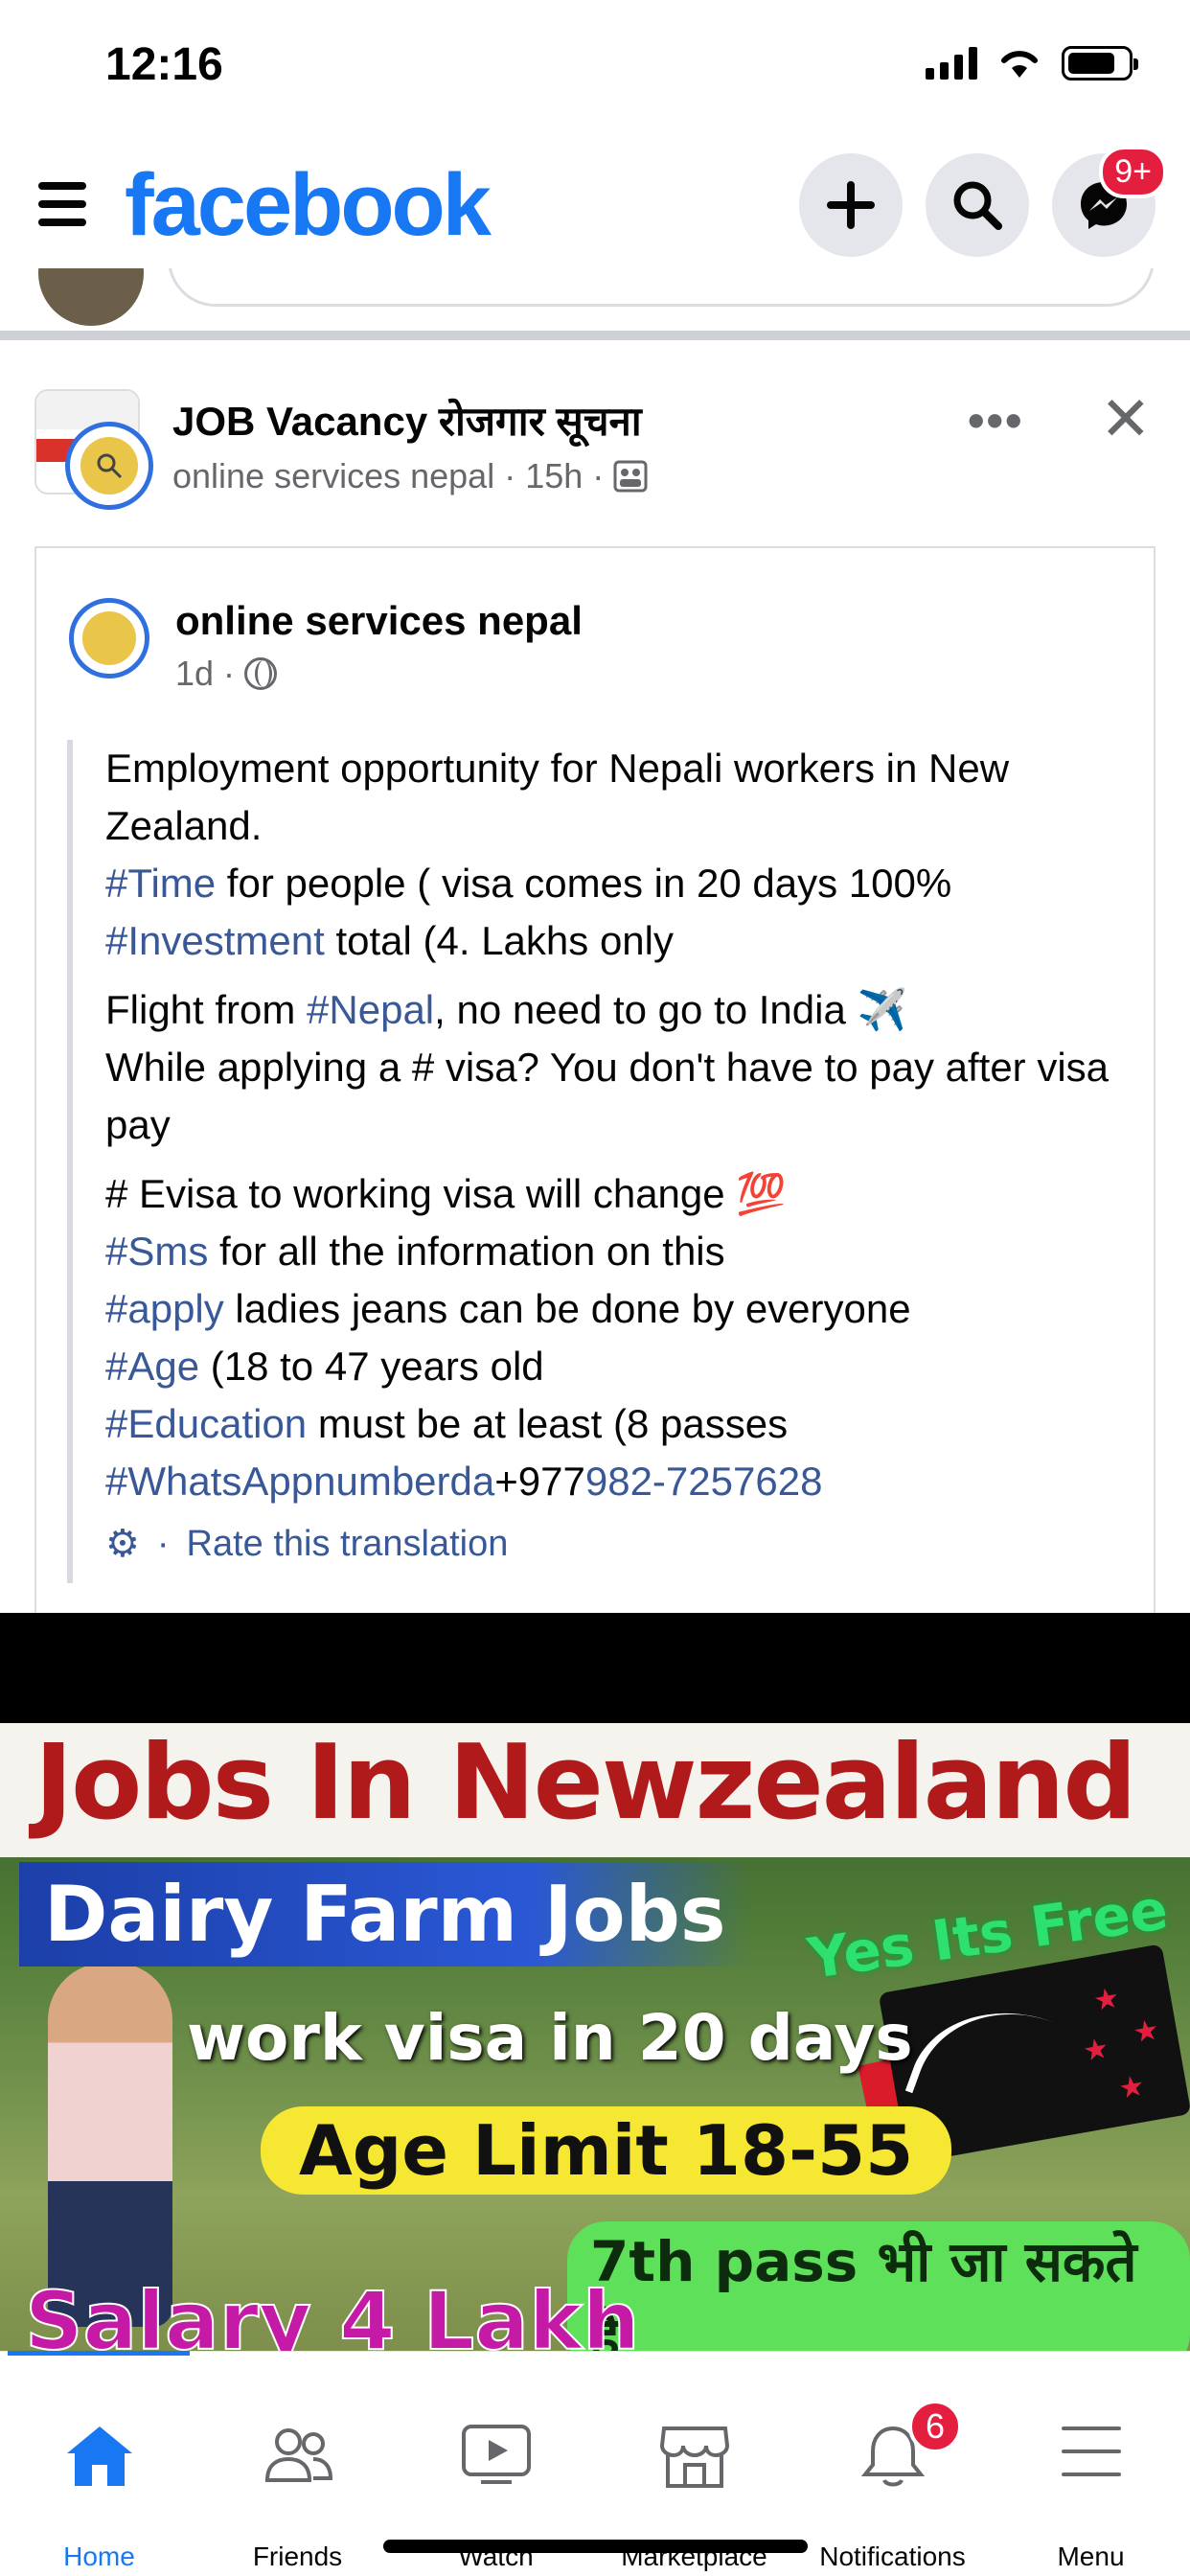  I want to click on facebook-logo: facebook, so click(309, 205).